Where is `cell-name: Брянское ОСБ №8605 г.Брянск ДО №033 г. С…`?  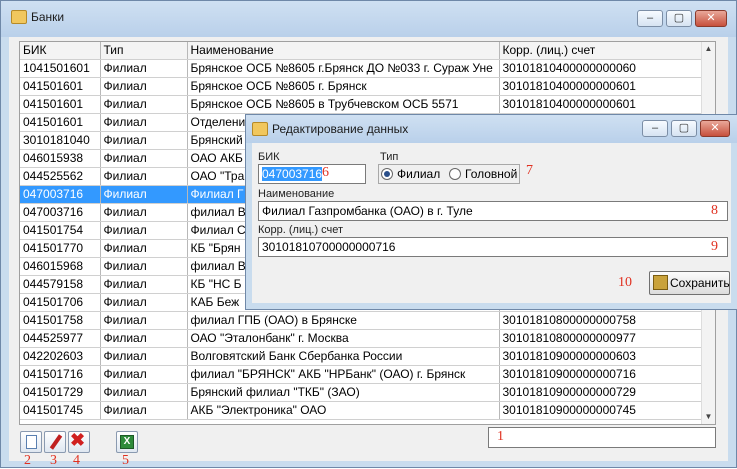
cell-name: Брянское ОСБ №8605 г.Брянск ДО №033 г. С… is located at coordinates (343, 68).